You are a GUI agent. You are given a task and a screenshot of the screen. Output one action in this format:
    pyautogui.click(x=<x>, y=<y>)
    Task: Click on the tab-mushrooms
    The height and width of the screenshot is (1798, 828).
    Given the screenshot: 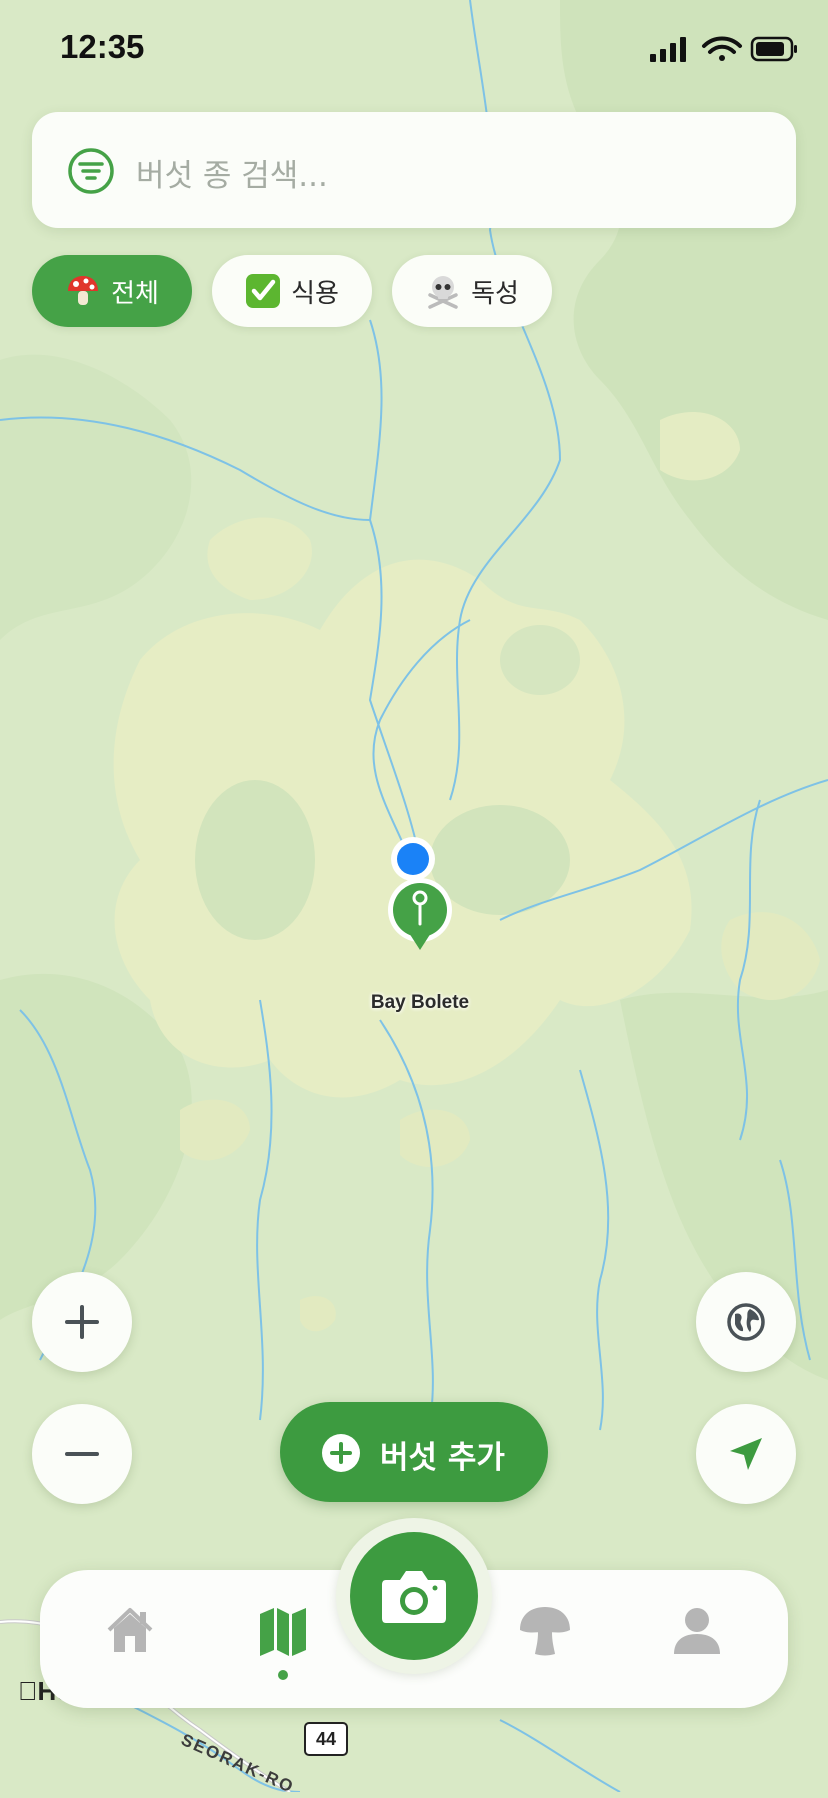 What is the action you would take?
    pyautogui.click(x=545, y=1635)
    